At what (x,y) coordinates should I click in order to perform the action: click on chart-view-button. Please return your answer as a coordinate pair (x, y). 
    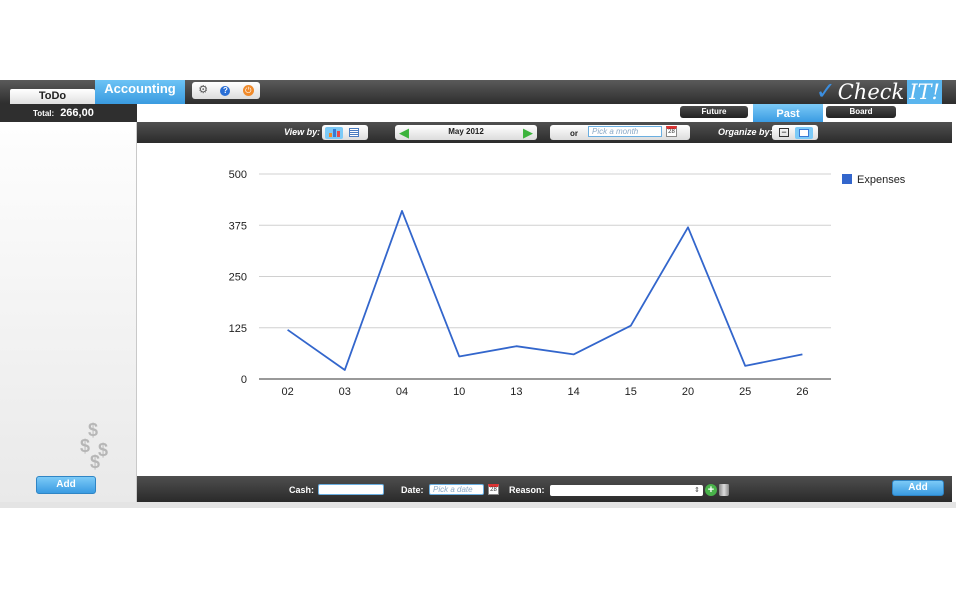
    Looking at the image, I should click on (334, 132).